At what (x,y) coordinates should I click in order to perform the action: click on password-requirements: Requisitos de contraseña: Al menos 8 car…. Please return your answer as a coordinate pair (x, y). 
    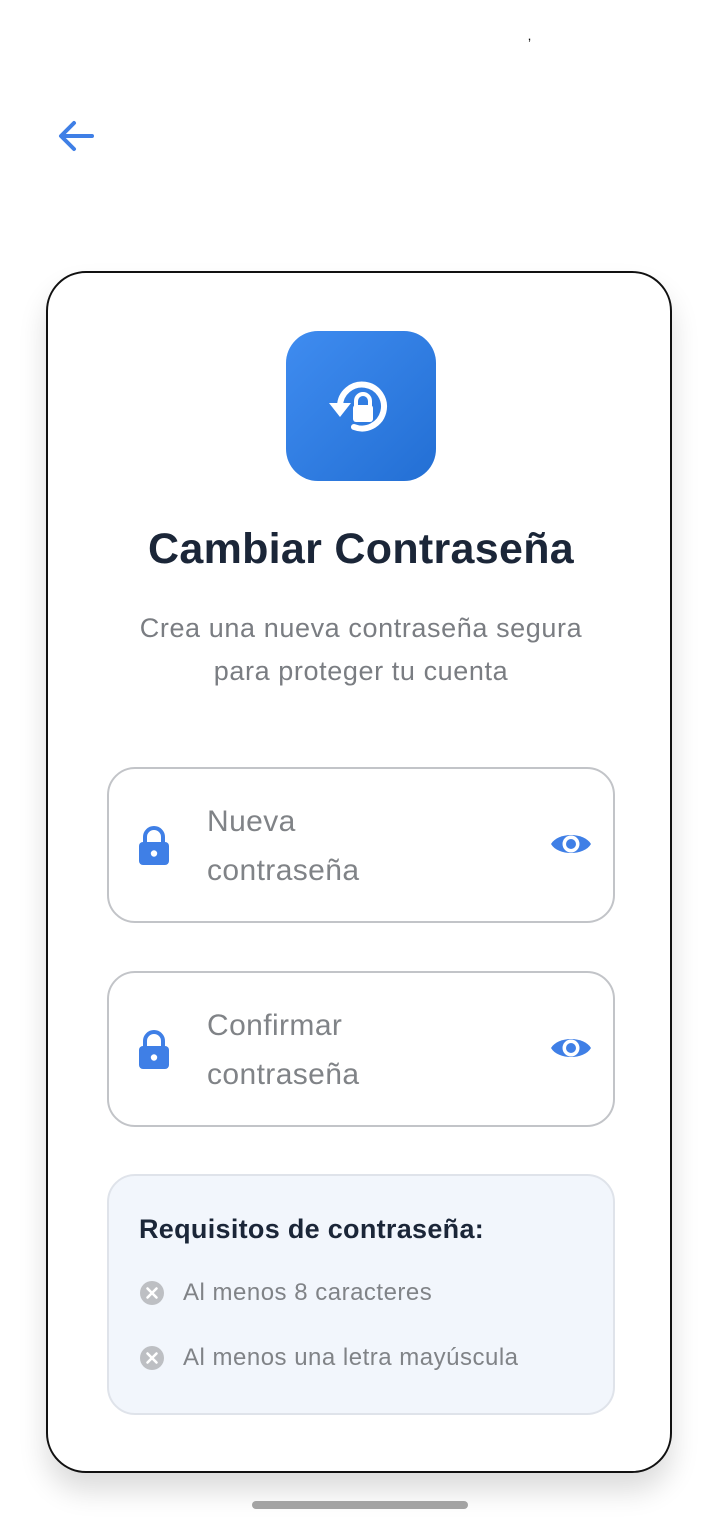
    Looking at the image, I should click on (361, 1294).